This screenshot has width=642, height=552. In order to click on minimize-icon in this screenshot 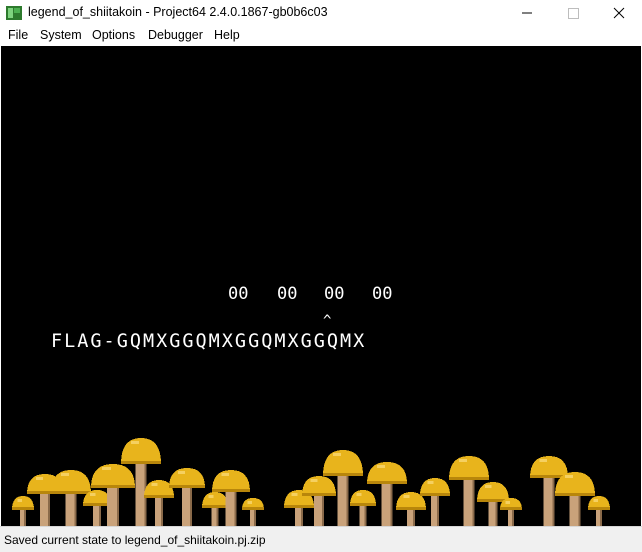, I will do `click(527, 13)`.